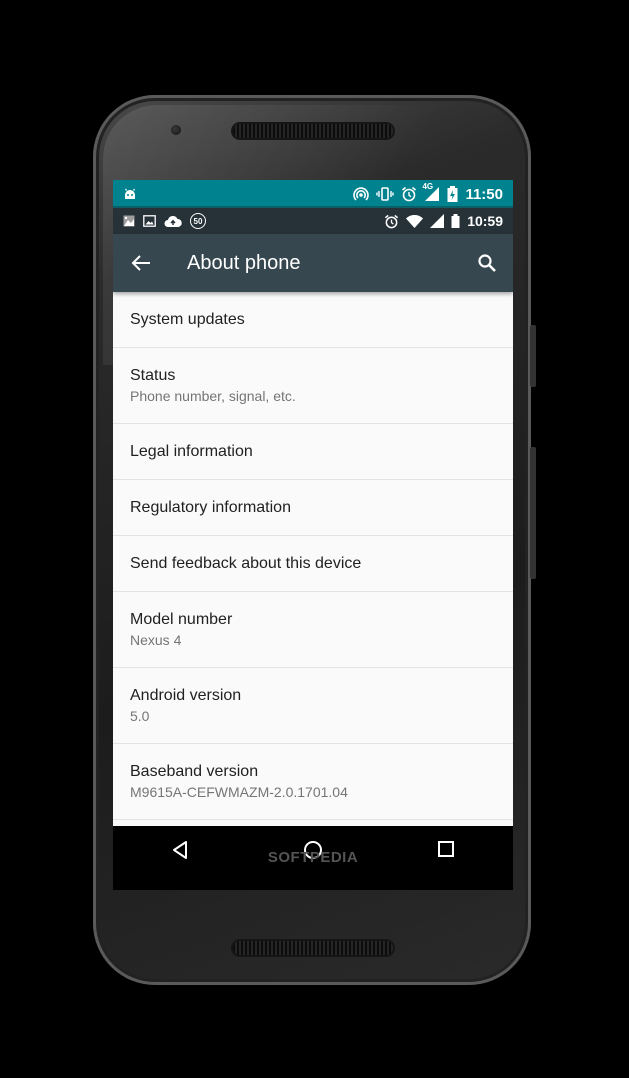 This screenshot has height=1078, width=629. What do you see at coordinates (313, 221) in the screenshot?
I see `inner-status-bar: 50 10:59` at bounding box center [313, 221].